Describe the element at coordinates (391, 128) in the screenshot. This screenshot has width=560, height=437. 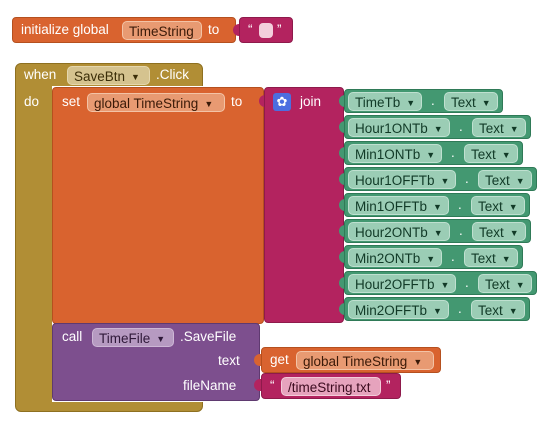
I see `component-name: Hour1ONTb` at that location.